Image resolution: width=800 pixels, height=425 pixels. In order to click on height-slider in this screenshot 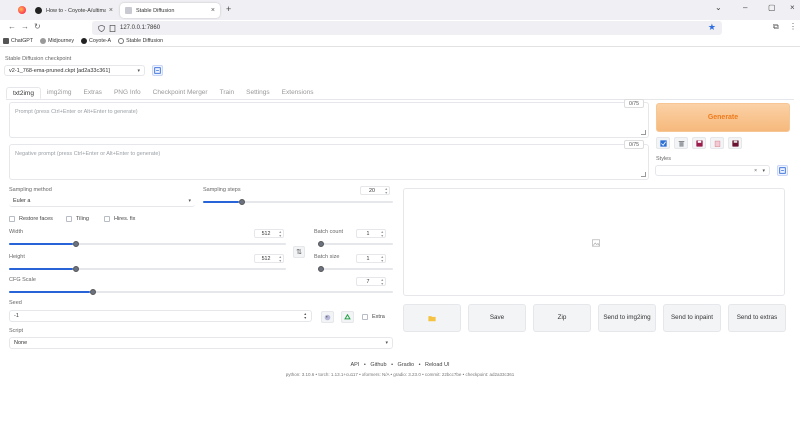, I will do `click(147, 269)`.